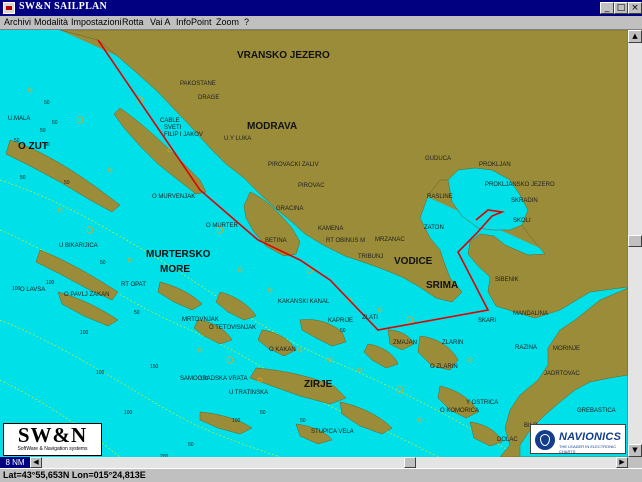 Image resolution: width=642 pixels, height=482 pixels. I want to click on navionics-emblem-icon, so click(545, 440).